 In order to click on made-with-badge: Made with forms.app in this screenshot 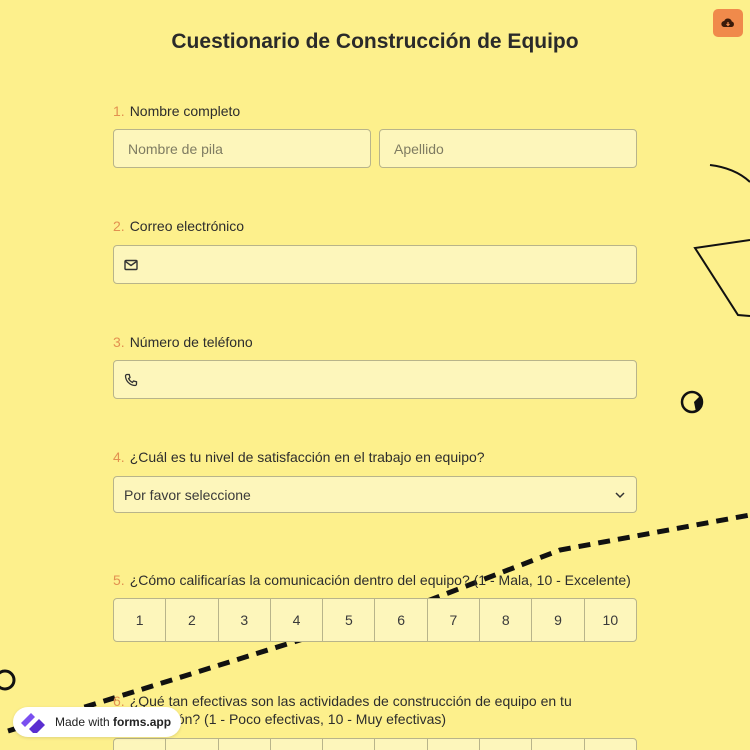, I will do `click(97, 722)`.